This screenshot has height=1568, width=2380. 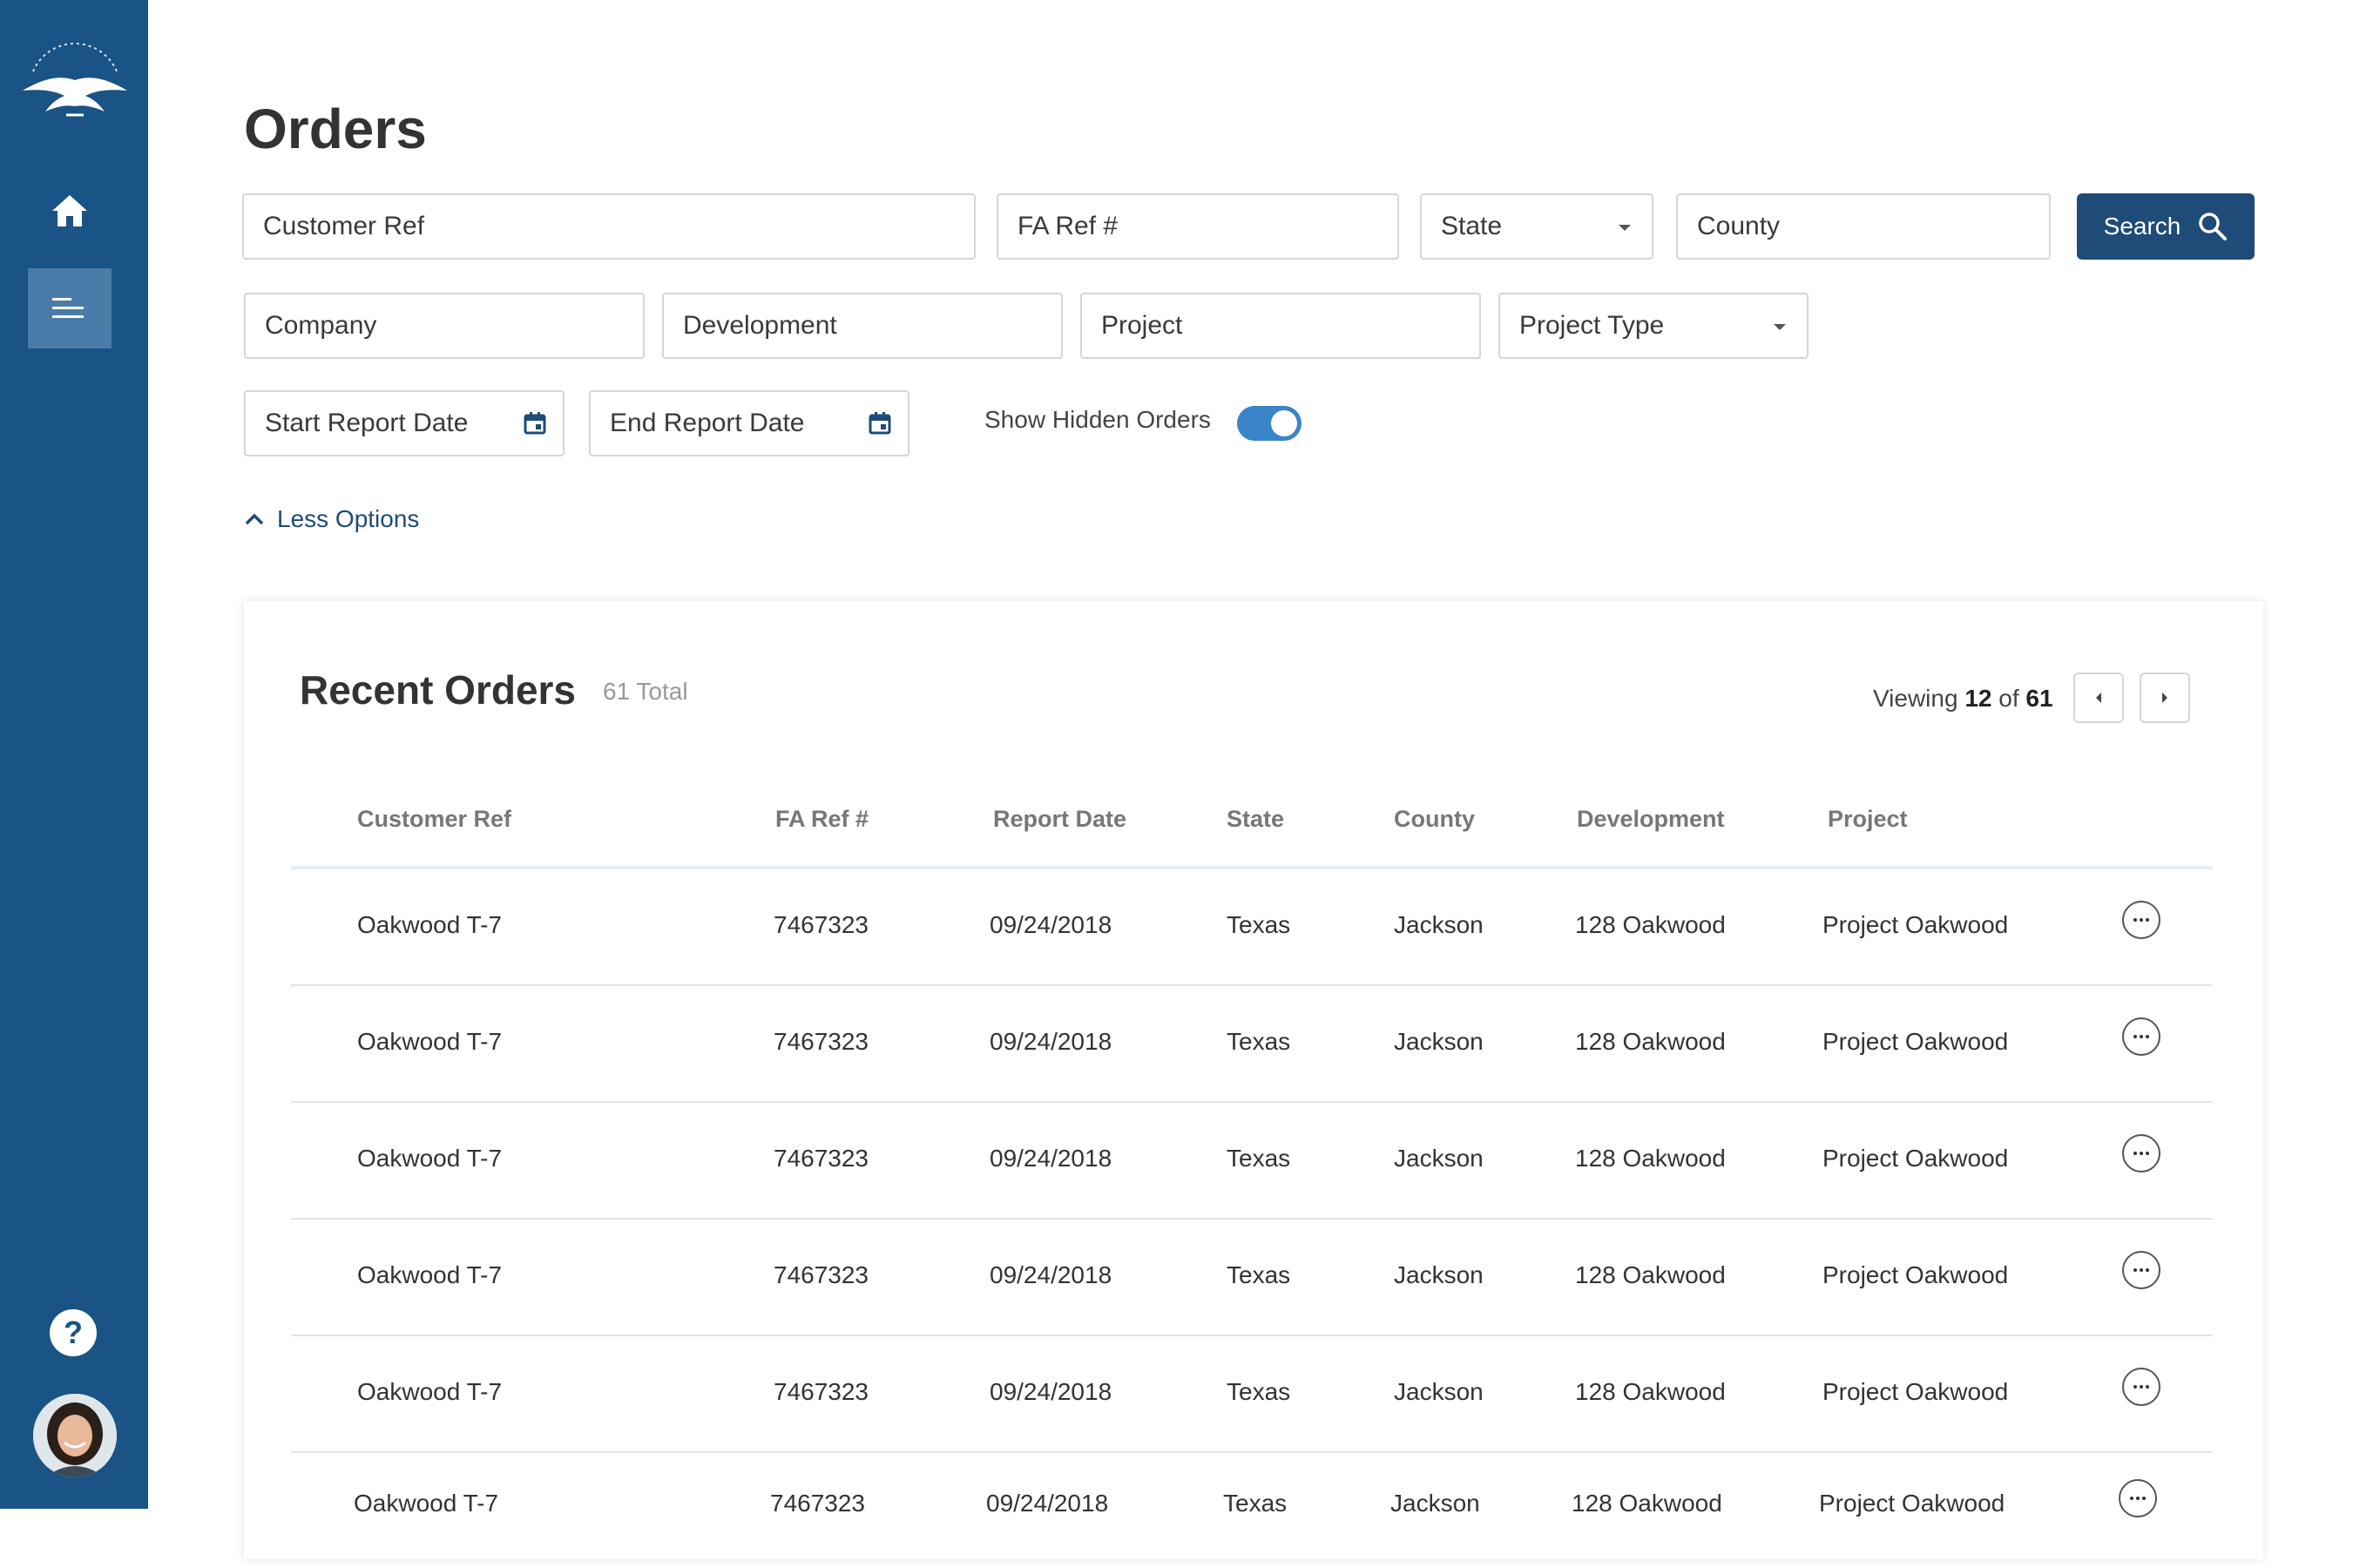 I want to click on county-input: County, so click(x=1863, y=226).